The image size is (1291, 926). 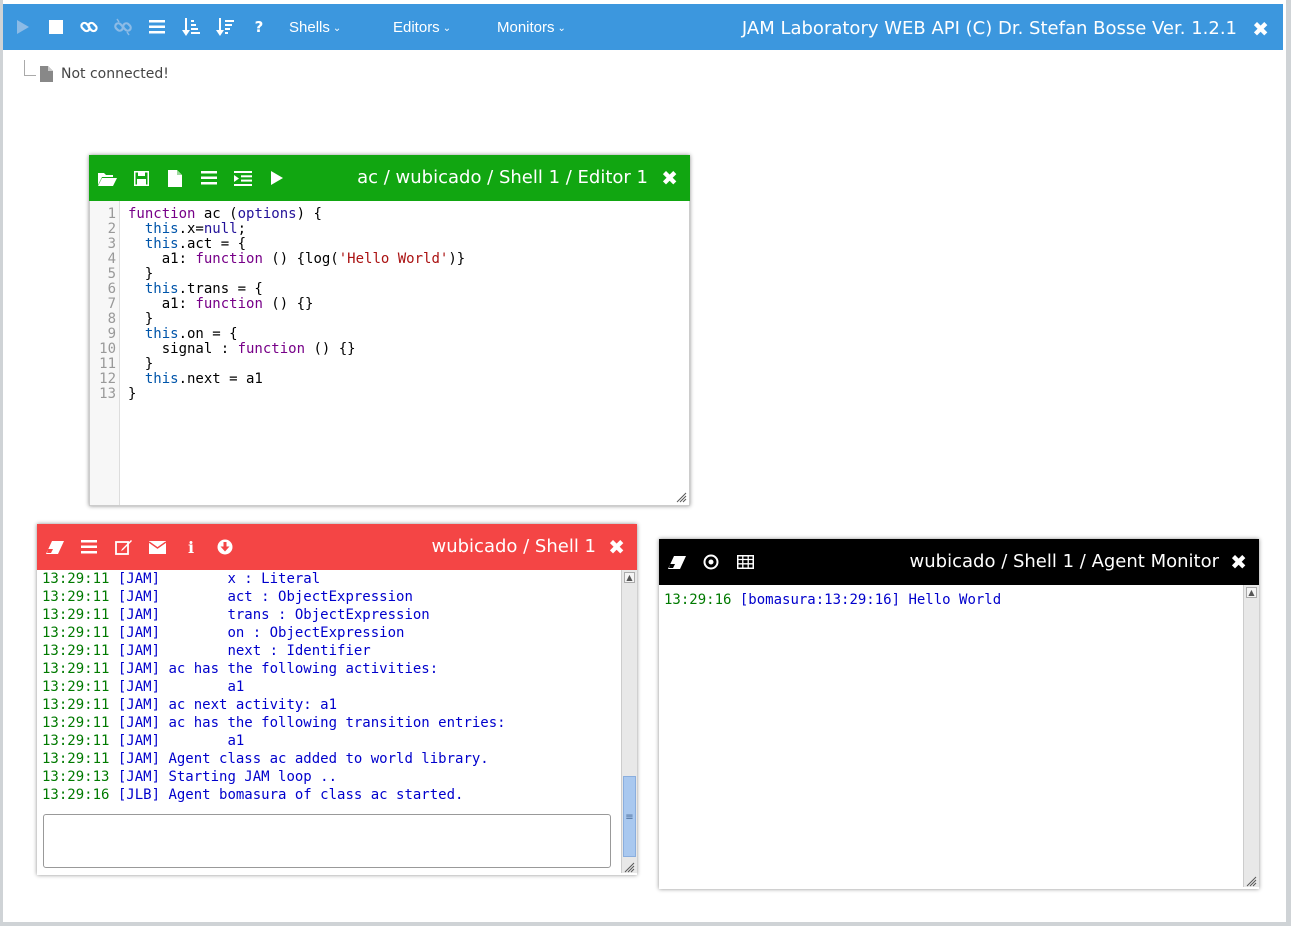 I want to click on line-number: 2, so click(x=111, y=229).